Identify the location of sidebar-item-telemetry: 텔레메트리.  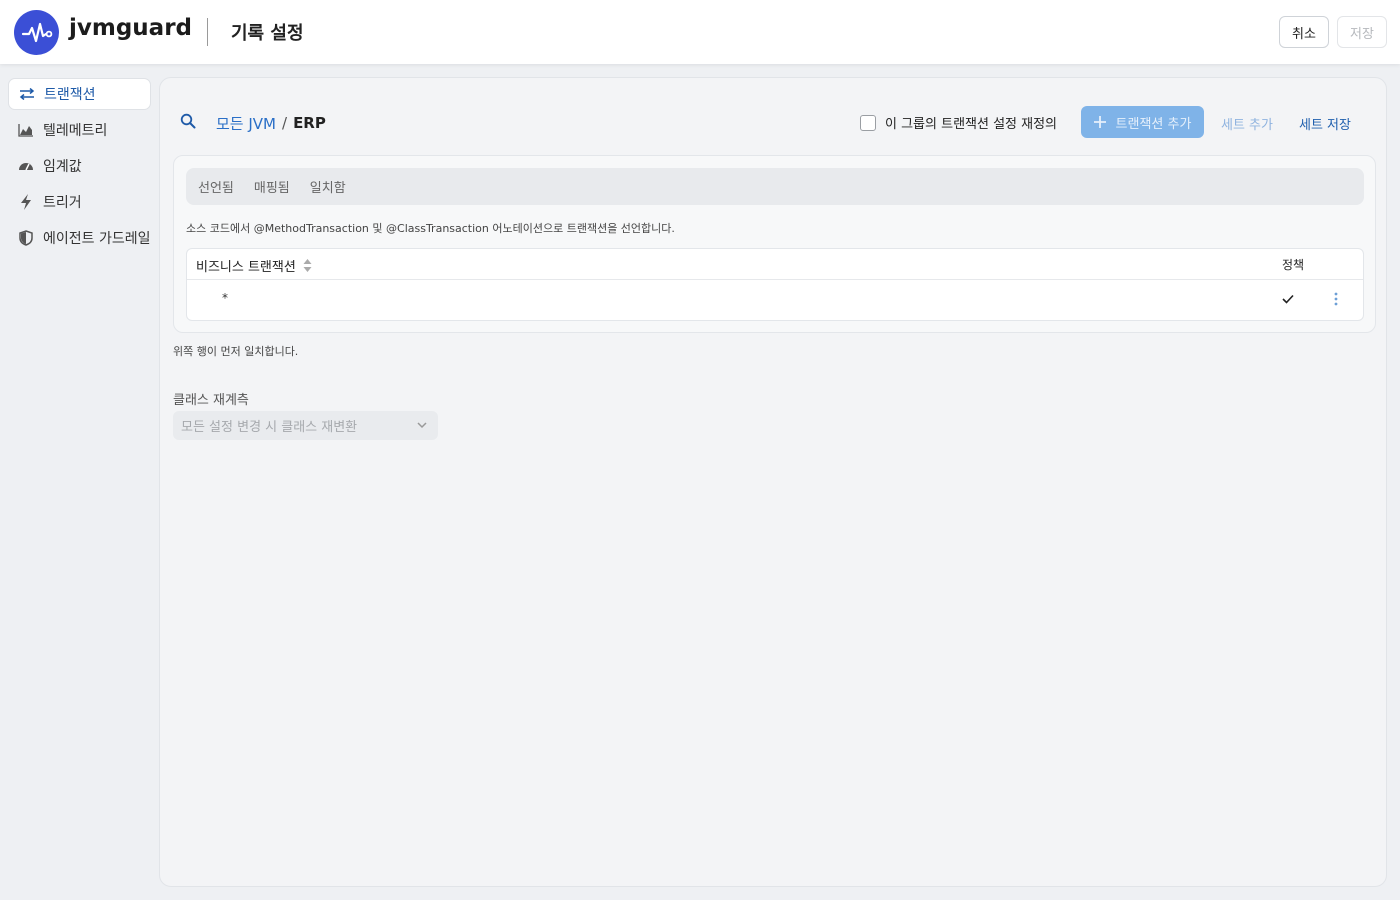
(79, 130).